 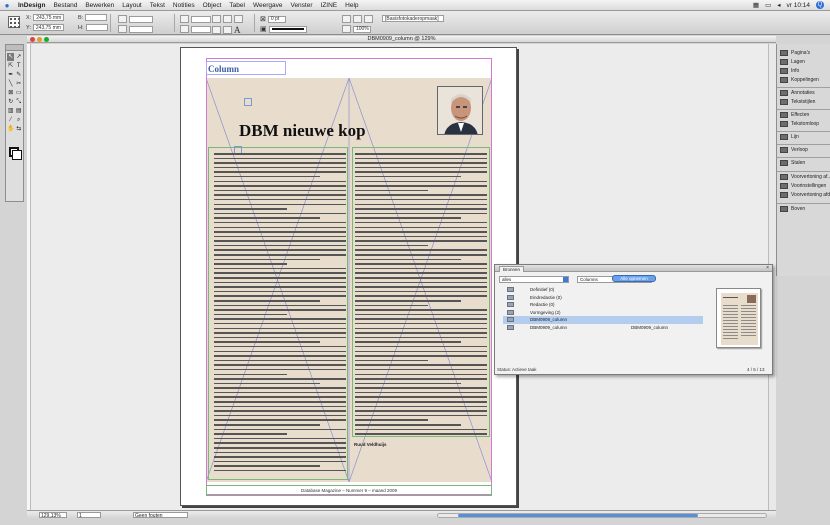 I want to click on select-content-icon, so click(x=227, y=30).